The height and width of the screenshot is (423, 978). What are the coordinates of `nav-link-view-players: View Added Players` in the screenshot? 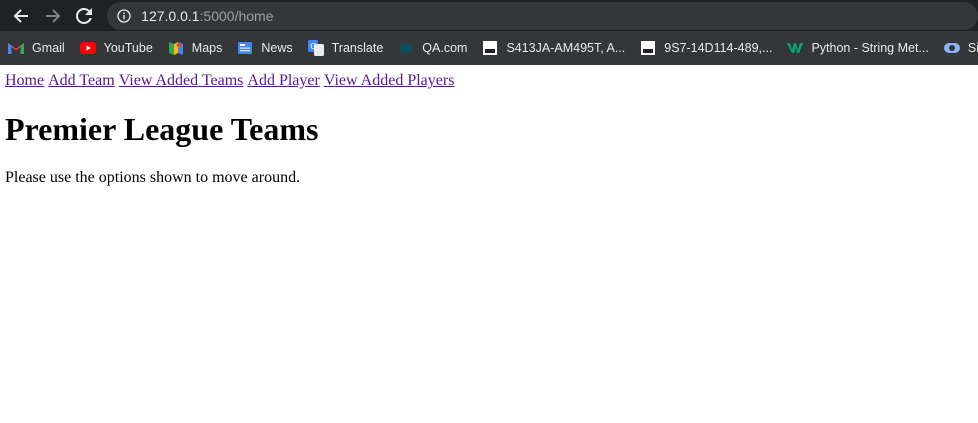 It's located at (389, 80).